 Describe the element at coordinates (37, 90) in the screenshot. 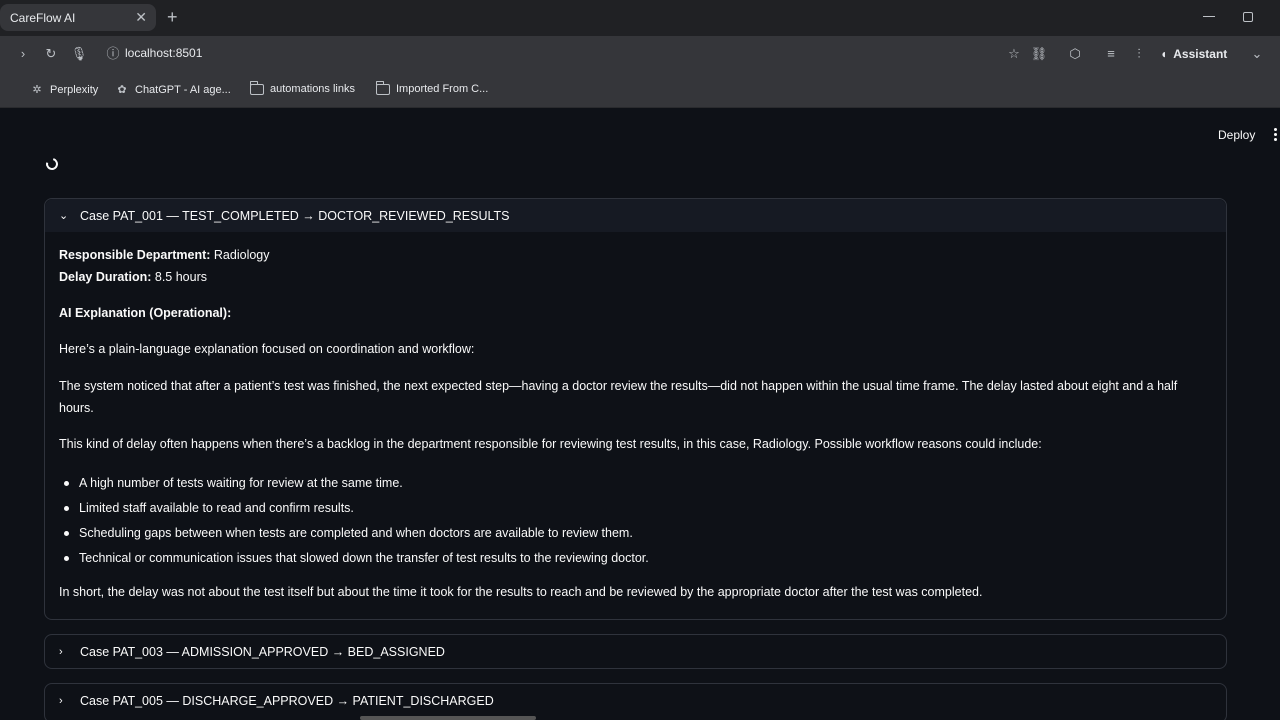

I see `perplexity-icon: ✲` at that location.